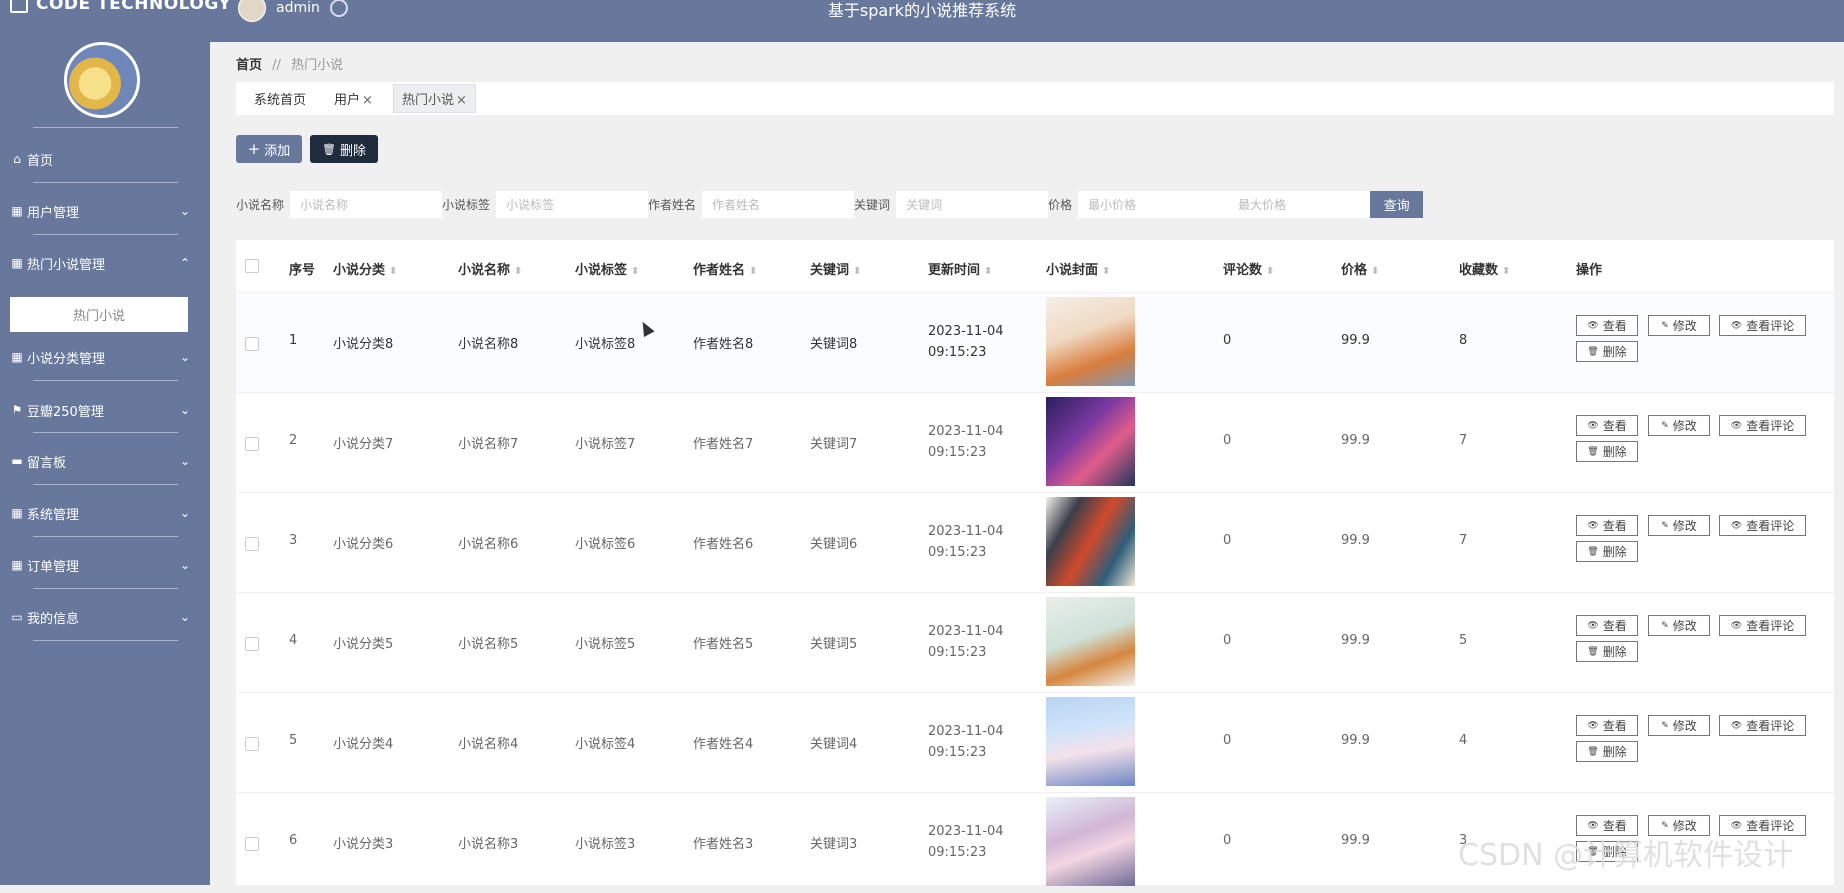 Image resolution: width=1844 pixels, height=893 pixels. What do you see at coordinates (344, 149) in the screenshot?
I see `delete-button: 🗑 删除` at bounding box center [344, 149].